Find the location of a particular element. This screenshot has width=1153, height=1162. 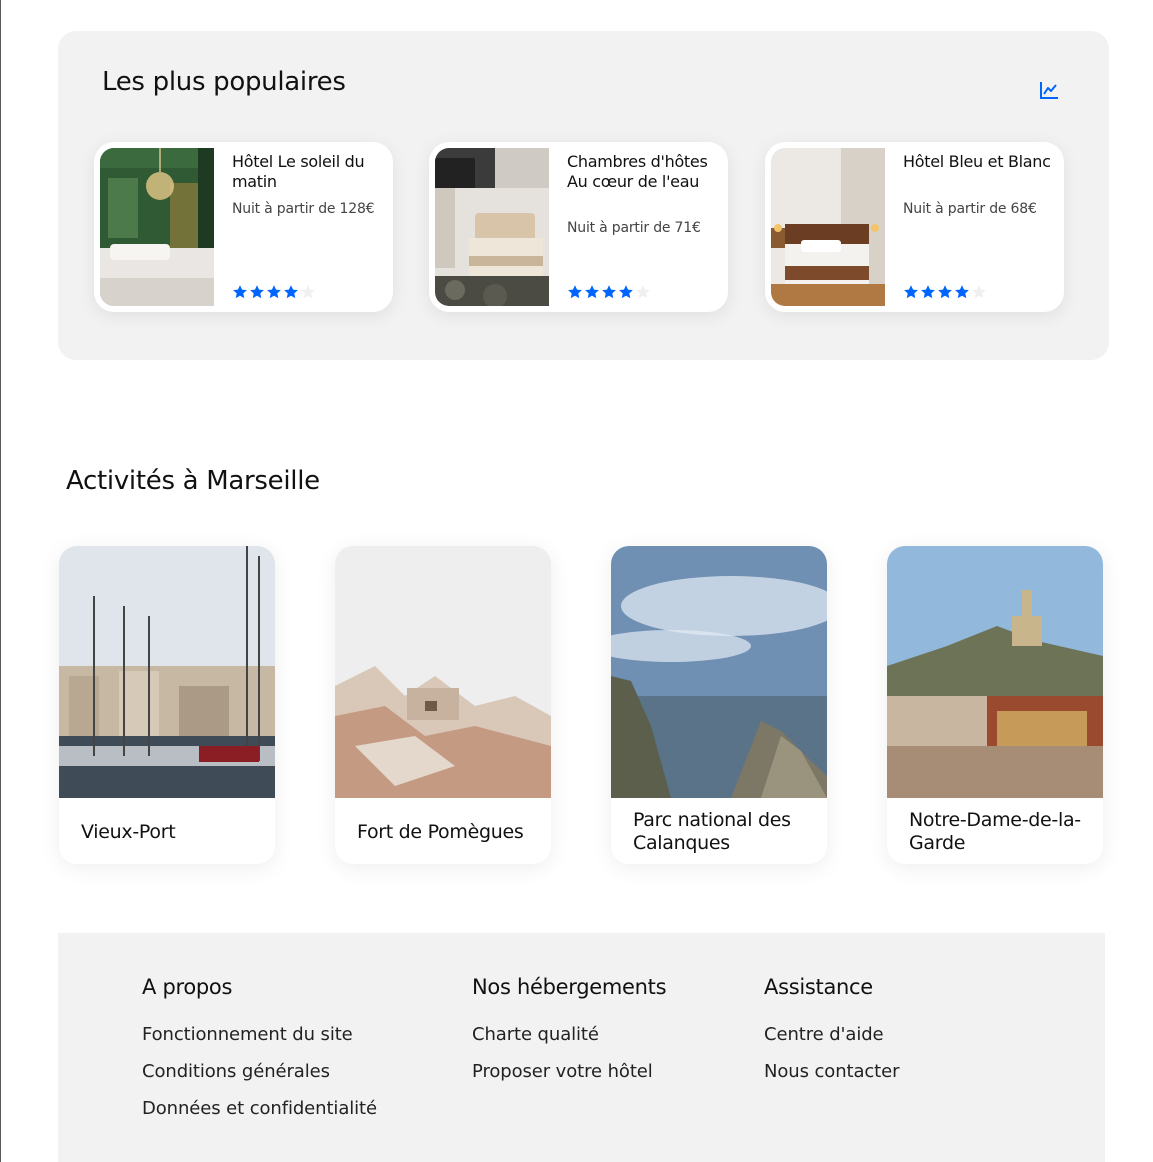

footer-heading: Assistance is located at coordinates (818, 987).